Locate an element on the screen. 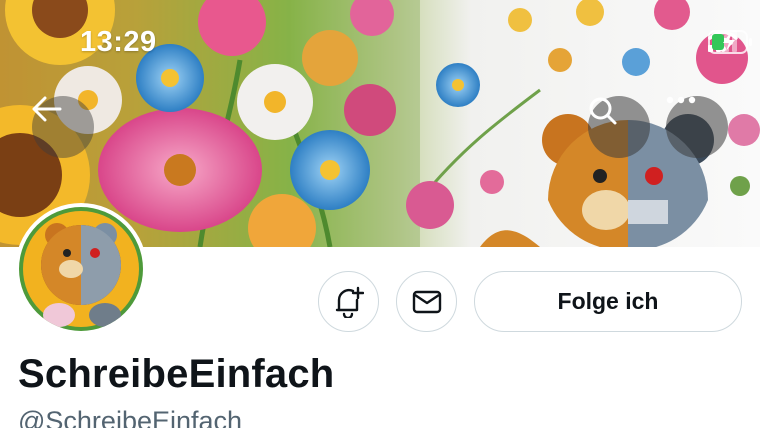 The image size is (760, 428). avatar is located at coordinates (81, 269).